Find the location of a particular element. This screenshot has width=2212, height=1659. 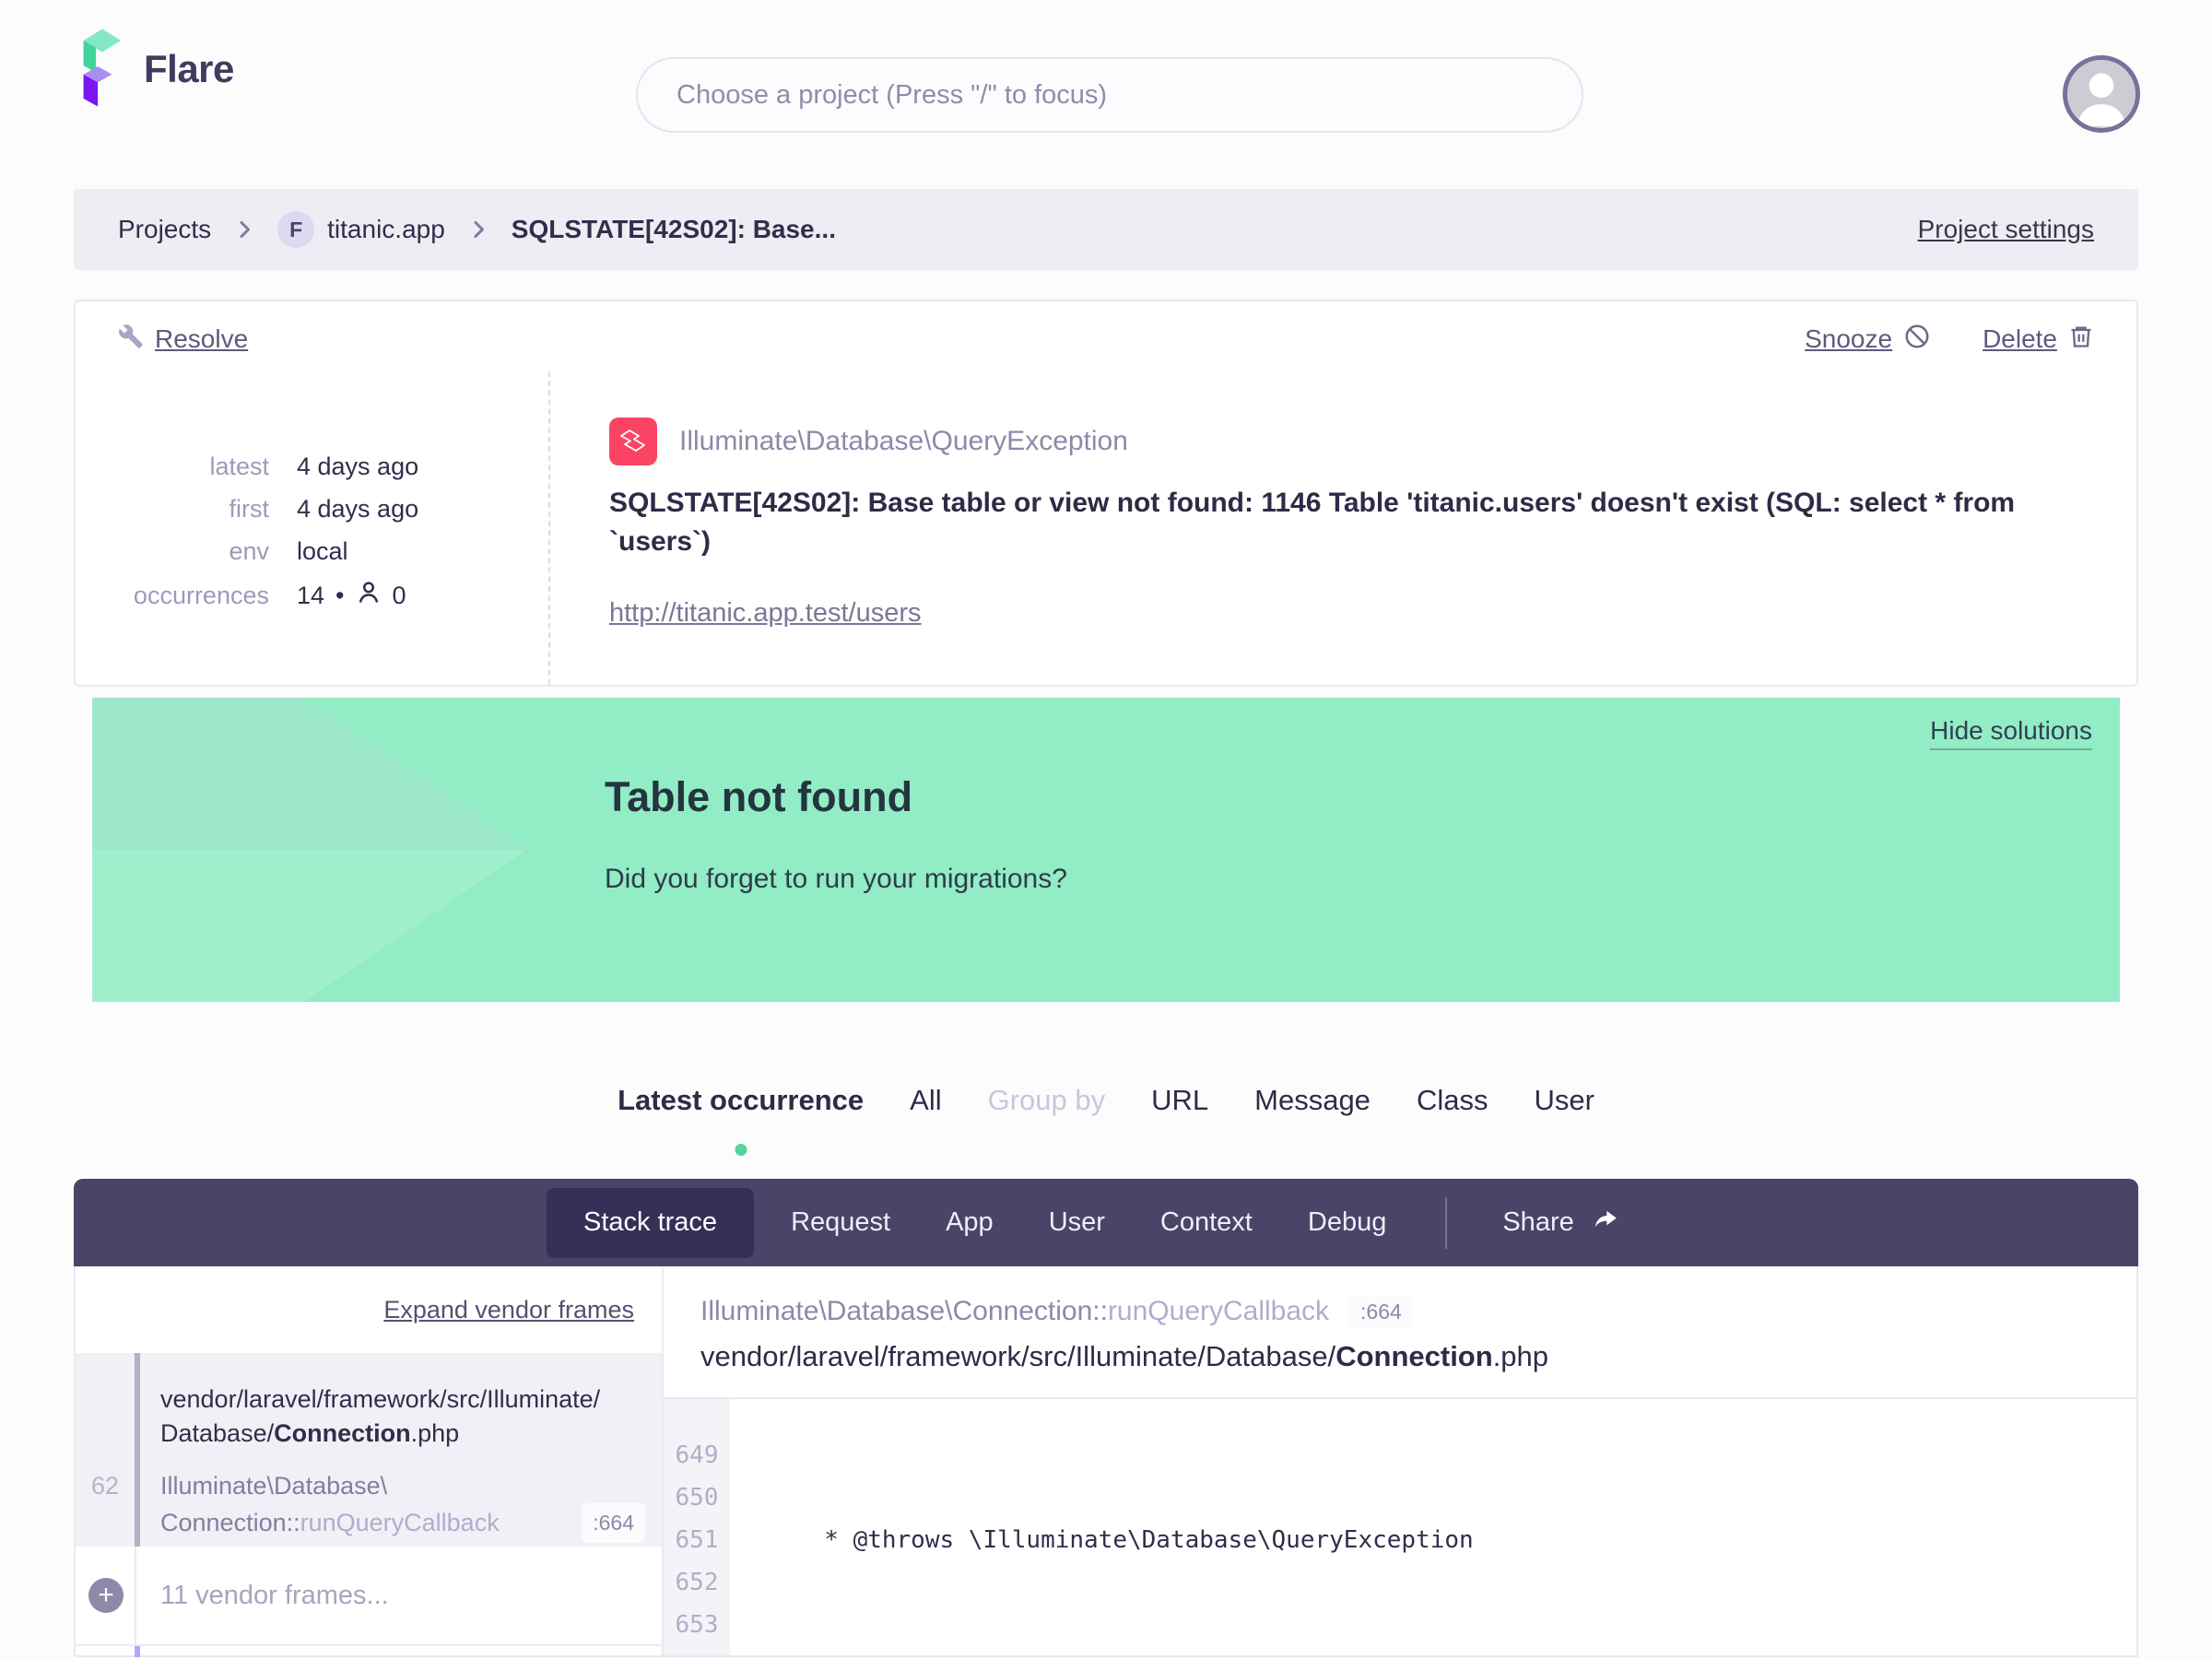

error-url-link: http://titanic.app.test/users is located at coordinates (765, 613).